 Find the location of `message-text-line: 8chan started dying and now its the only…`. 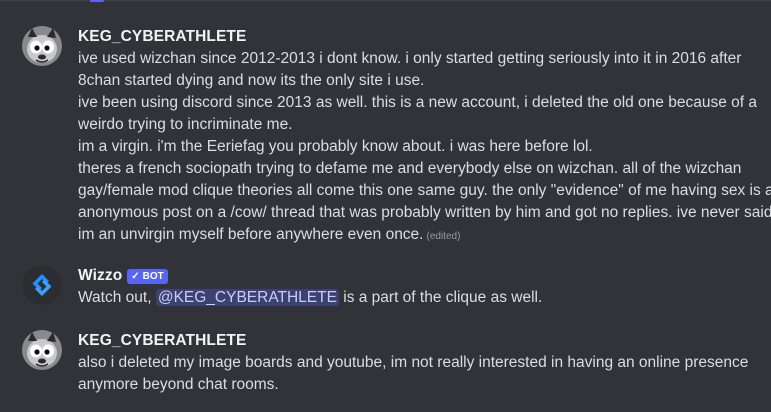

message-text-line: 8chan started dying and now its the only… is located at coordinates (251, 80).